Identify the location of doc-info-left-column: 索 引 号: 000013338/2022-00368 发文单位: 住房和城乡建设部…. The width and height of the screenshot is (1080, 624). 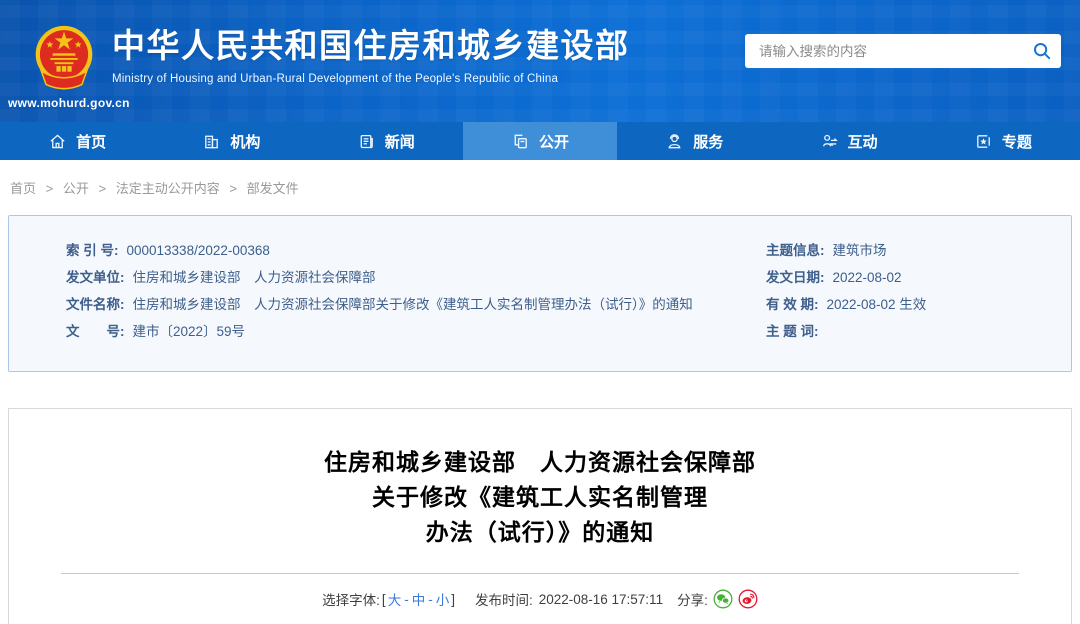
(416, 296).